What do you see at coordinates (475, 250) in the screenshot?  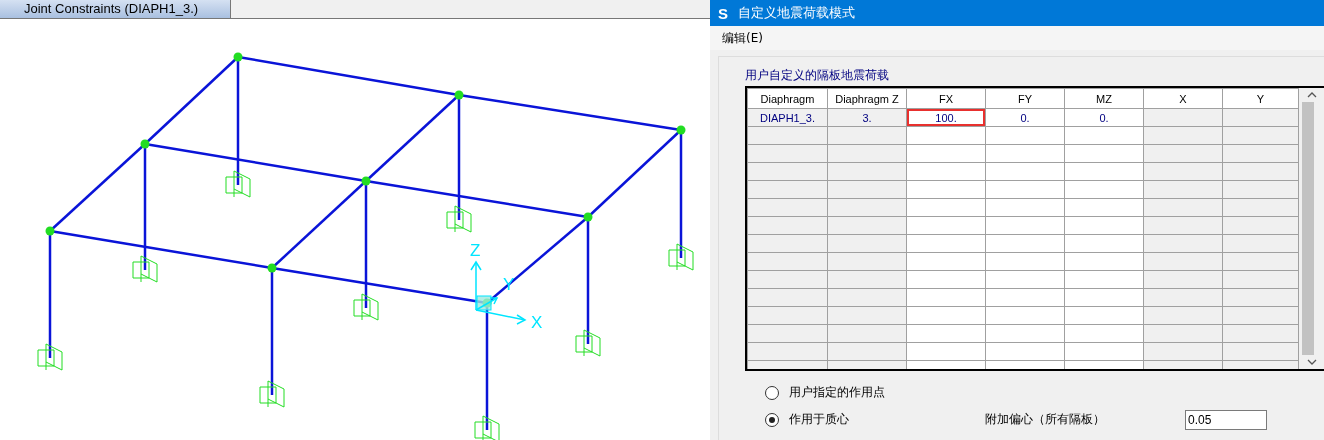 I see `axis-label: Z` at bounding box center [475, 250].